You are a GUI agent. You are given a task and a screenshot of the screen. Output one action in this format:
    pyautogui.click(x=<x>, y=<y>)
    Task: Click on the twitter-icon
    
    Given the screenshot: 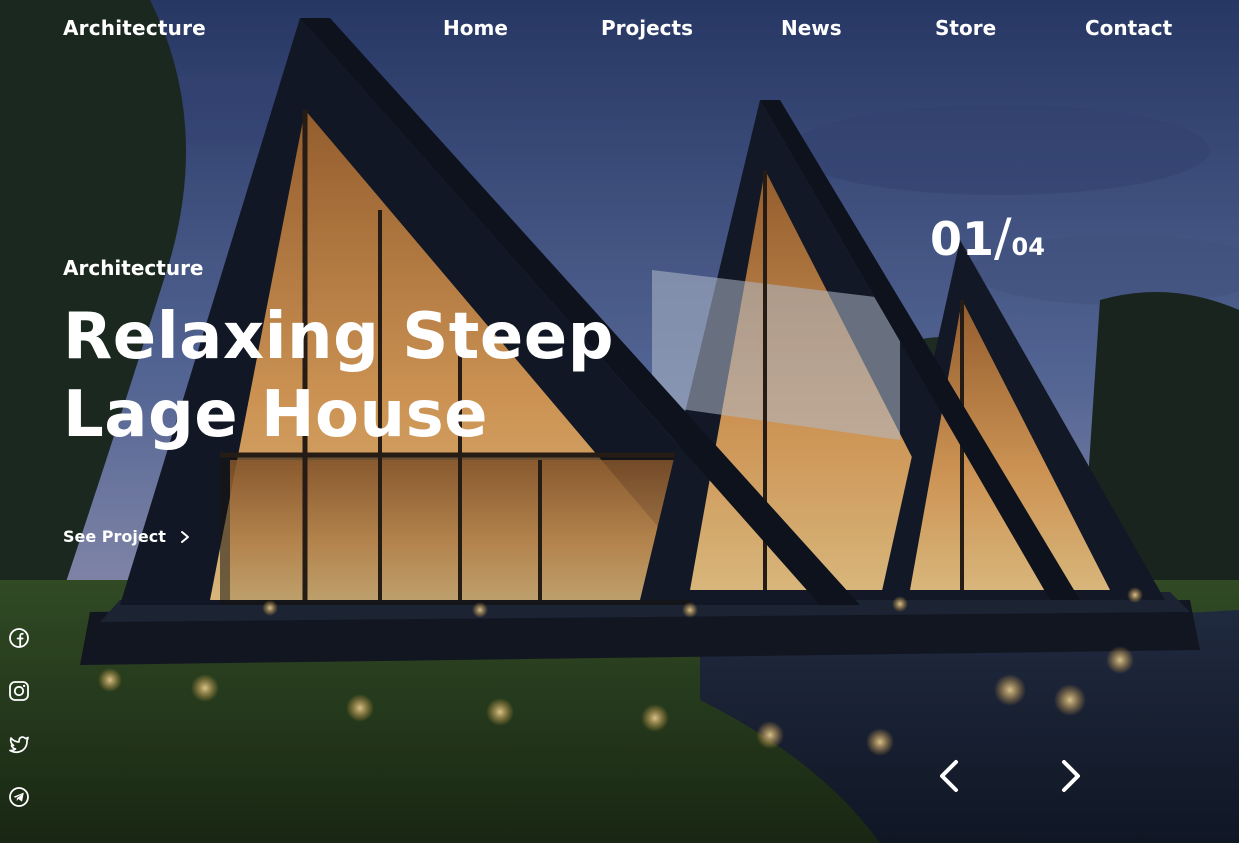 What is the action you would take?
    pyautogui.click(x=19, y=744)
    